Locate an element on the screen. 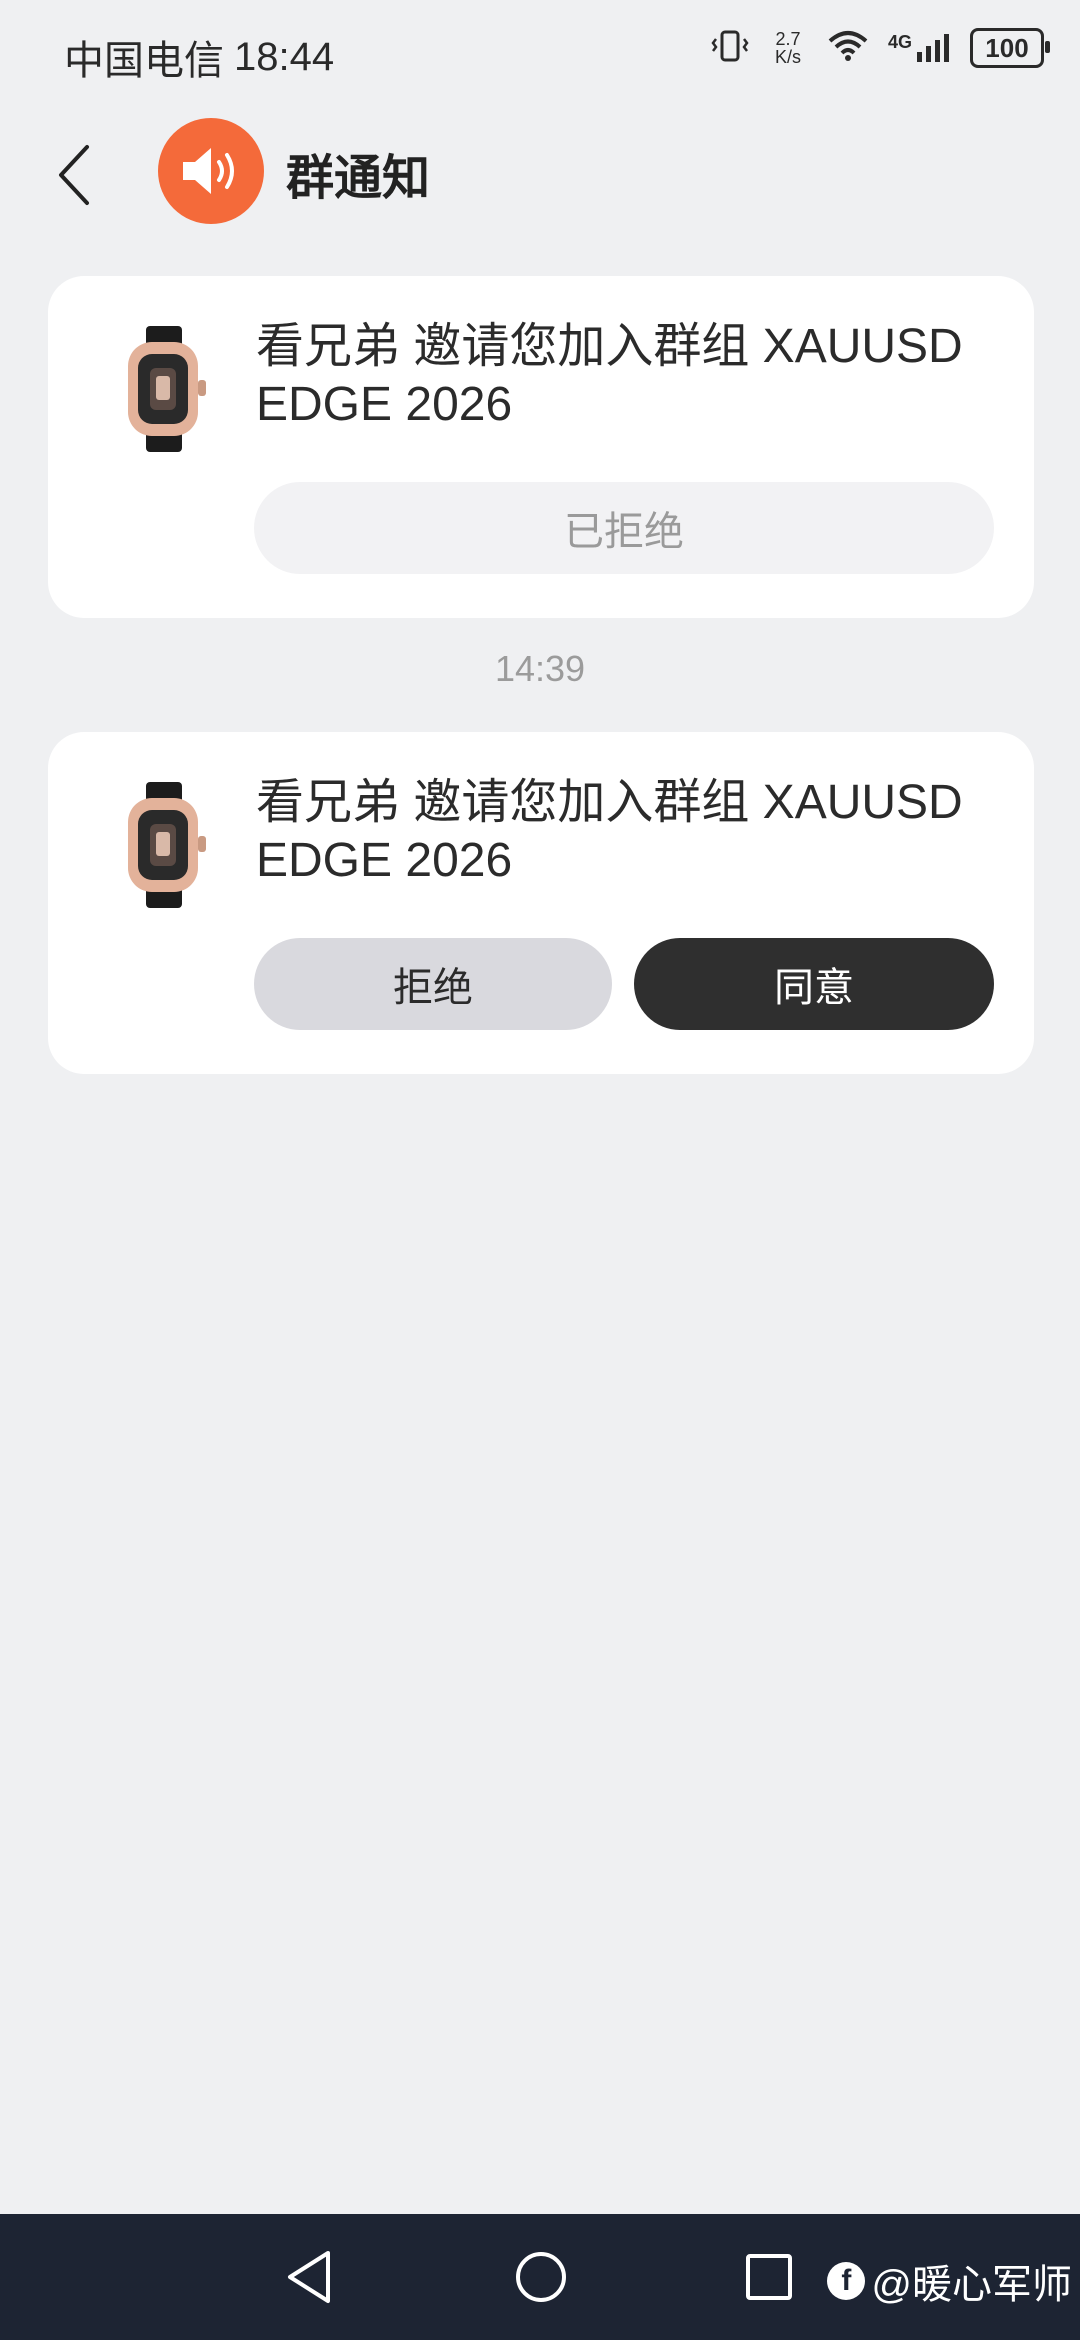  system-nav-bar: f @暖心军师 is located at coordinates (540, 2277).